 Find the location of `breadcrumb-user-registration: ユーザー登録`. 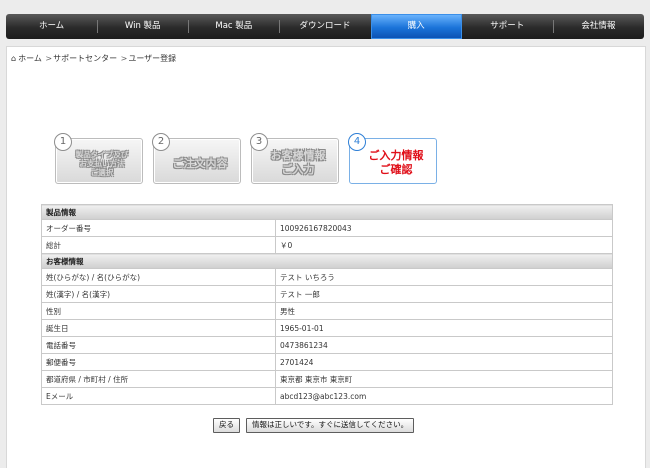

breadcrumb-user-registration: ユーザー登録 is located at coordinates (152, 58).